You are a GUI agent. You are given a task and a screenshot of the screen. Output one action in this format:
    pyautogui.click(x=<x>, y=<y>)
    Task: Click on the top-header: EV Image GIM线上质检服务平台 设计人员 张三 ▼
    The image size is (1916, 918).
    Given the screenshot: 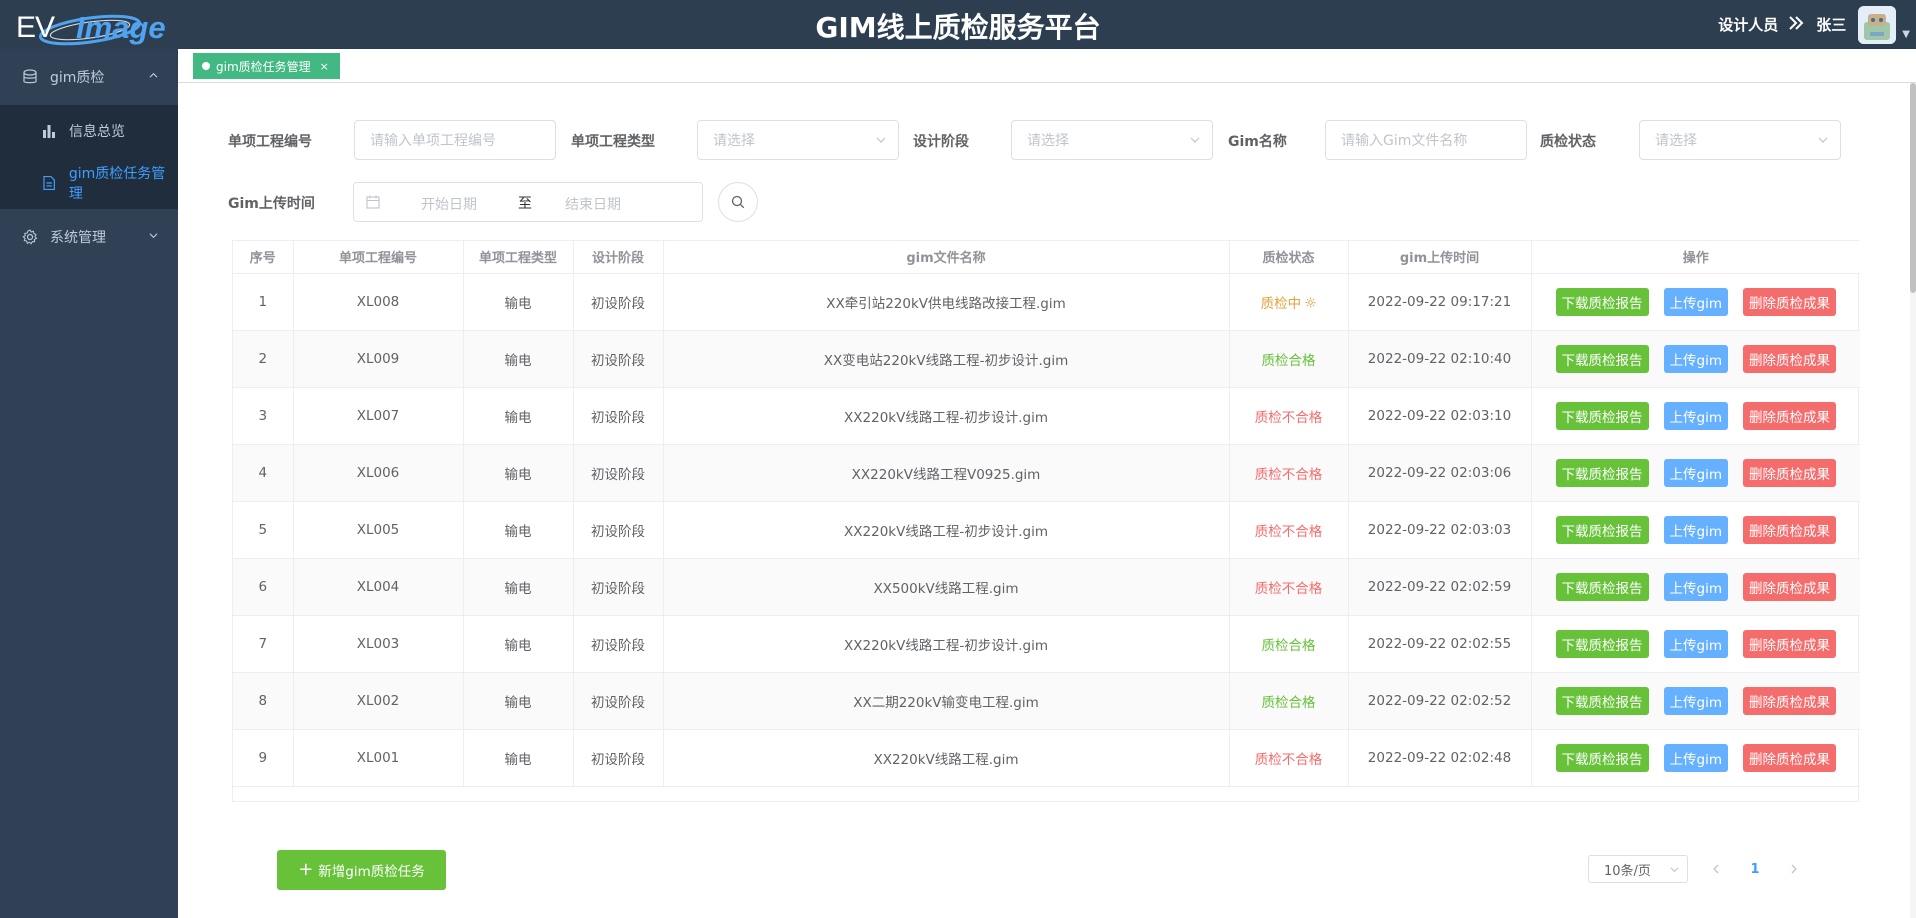 What is the action you would take?
    pyautogui.click(x=958, y=24)
    